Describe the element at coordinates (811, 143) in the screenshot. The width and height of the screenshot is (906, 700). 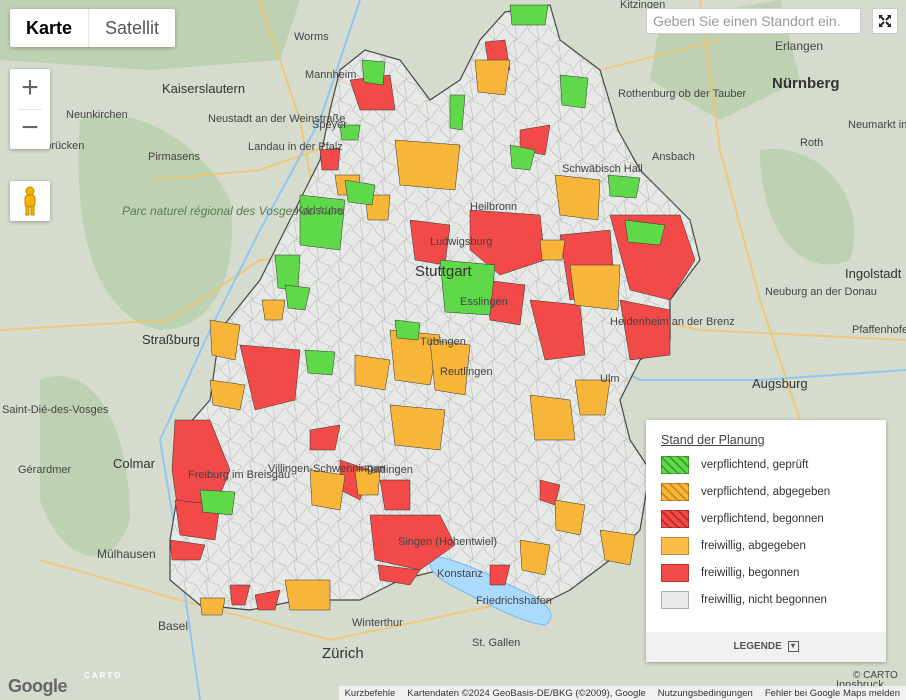
I see `place-label: Roth` at that location.